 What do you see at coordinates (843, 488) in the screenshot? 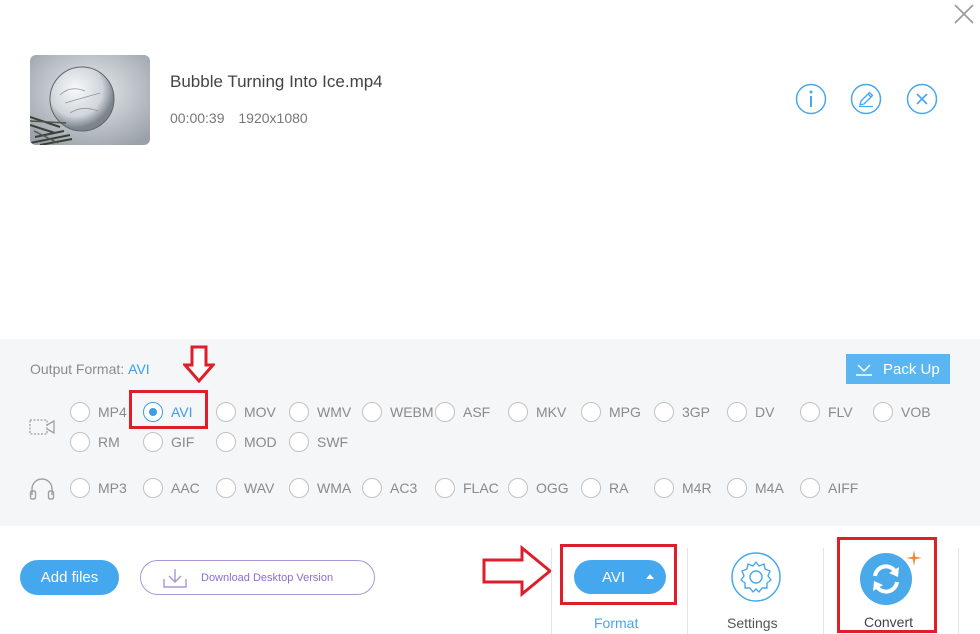
I see `format-label: AIFF` at bounding box center [843, 488].